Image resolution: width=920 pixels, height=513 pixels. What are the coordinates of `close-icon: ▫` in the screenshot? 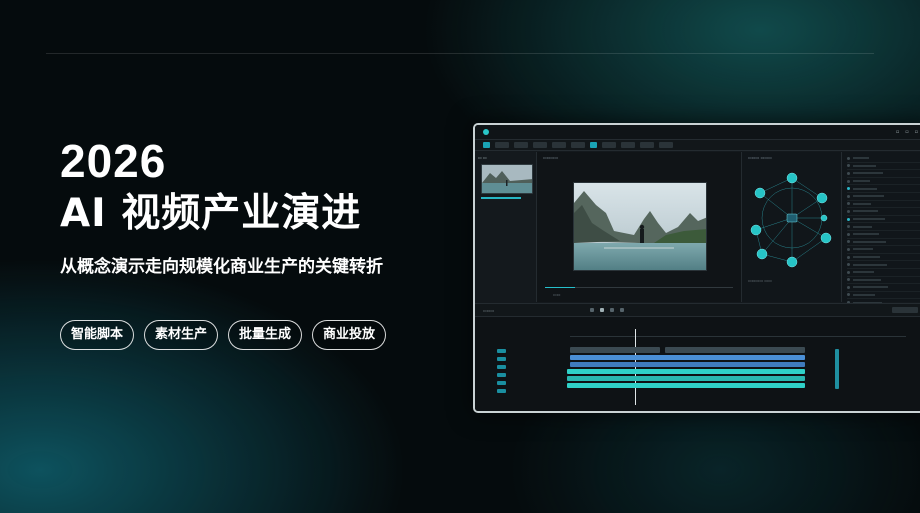 It's located at (916, 132).